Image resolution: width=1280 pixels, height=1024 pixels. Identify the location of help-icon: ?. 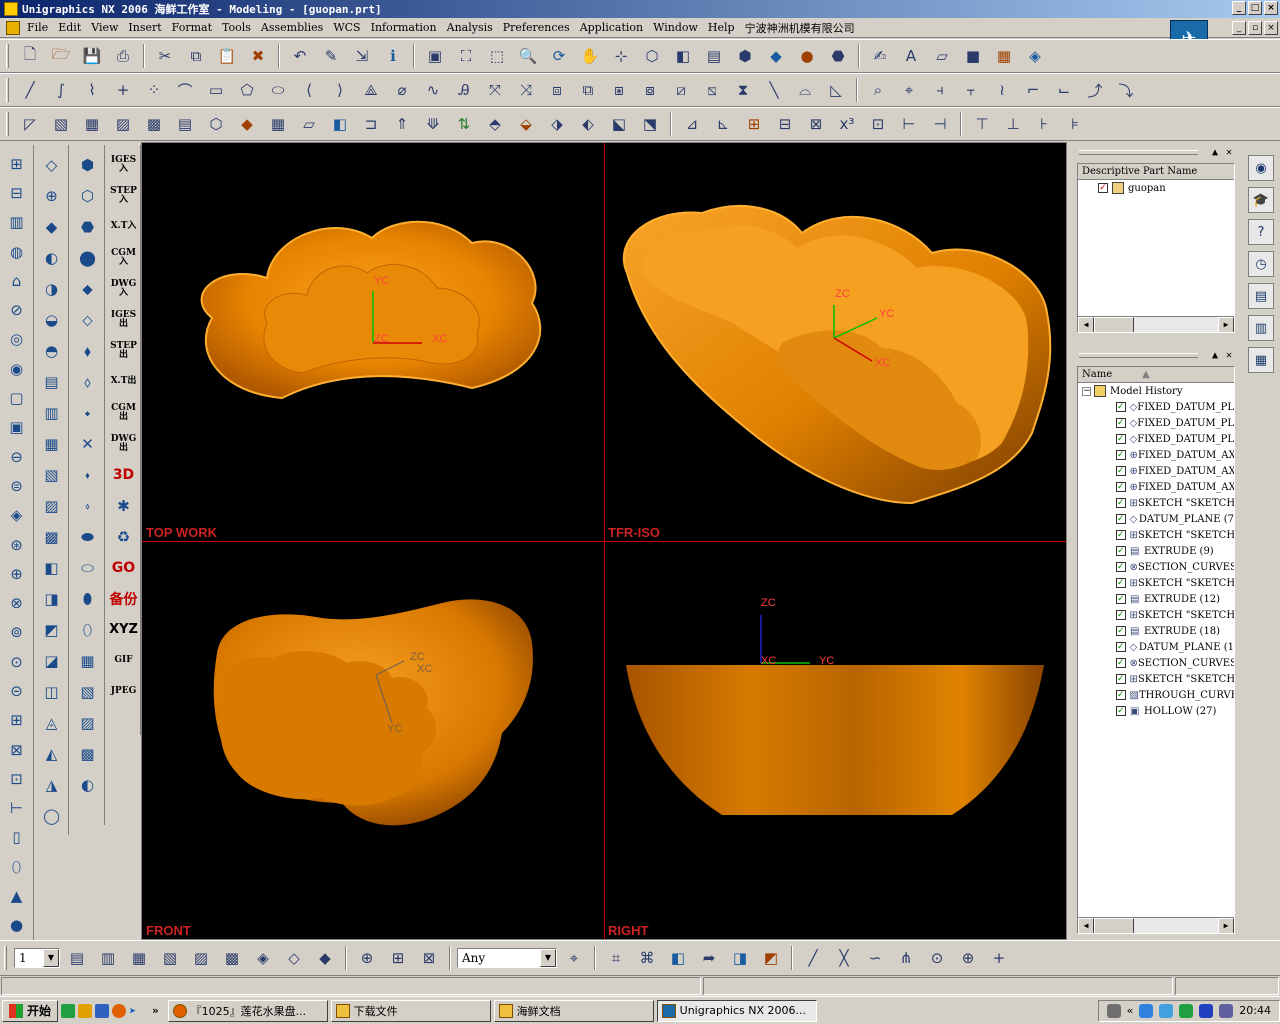
(1261, 232).